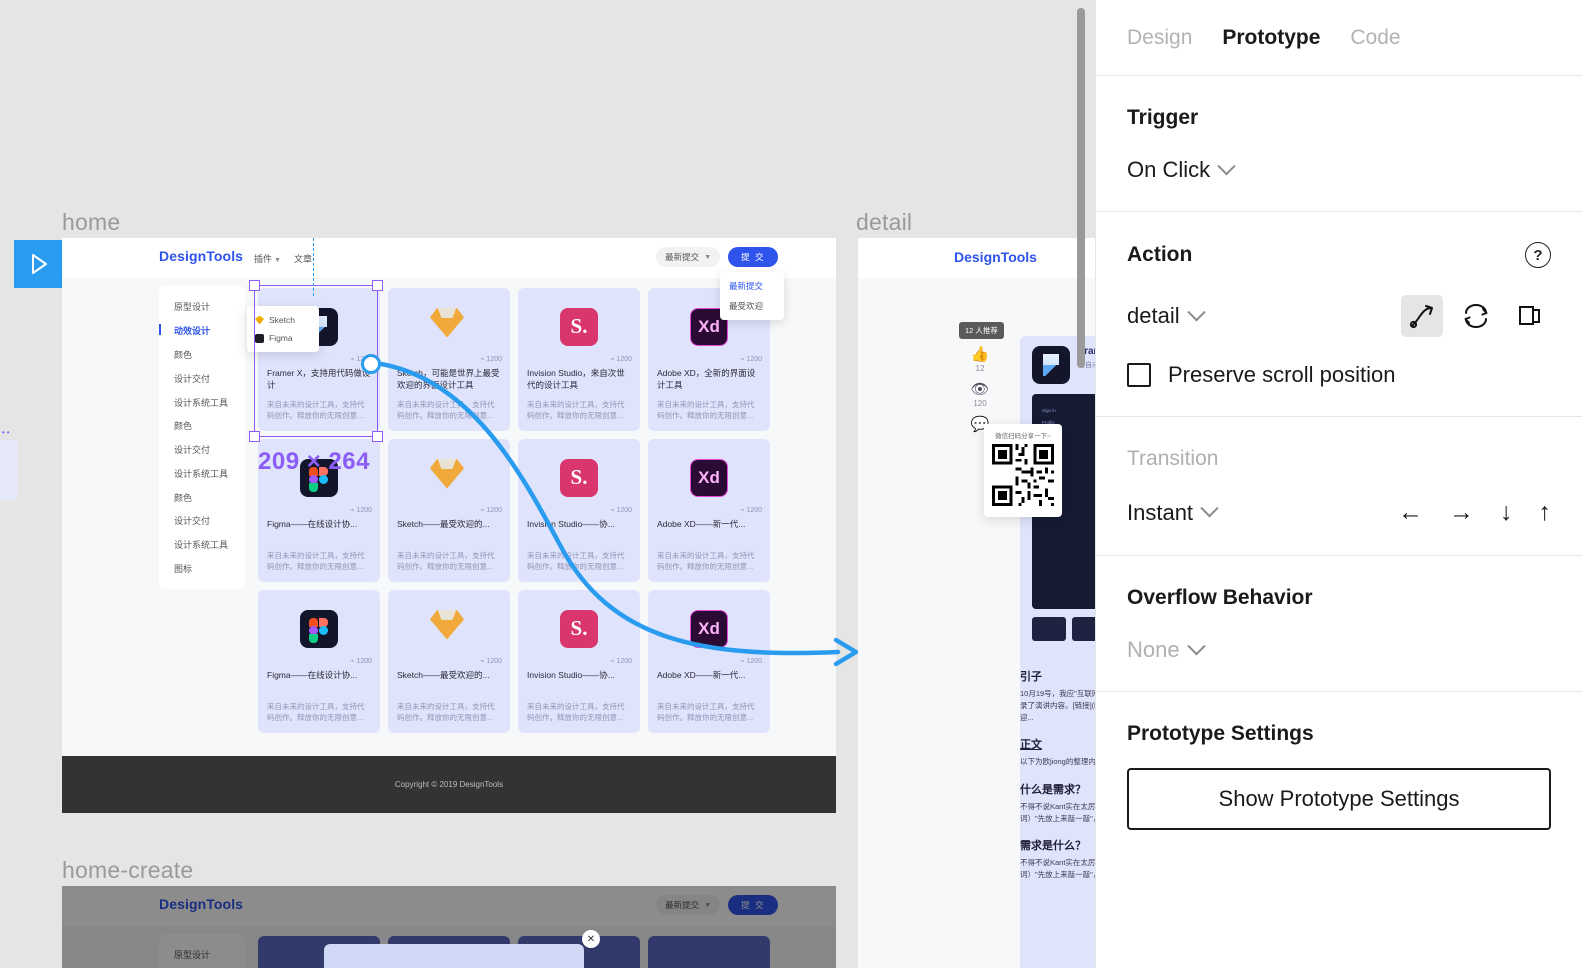 The height and width of the screenshot is (968, 1582). What do you see at coordinates (1339, 375) in the screenshot?
I see `preserve-scroll-row: Preserve scroll position` at bounding box center [1339, 375].